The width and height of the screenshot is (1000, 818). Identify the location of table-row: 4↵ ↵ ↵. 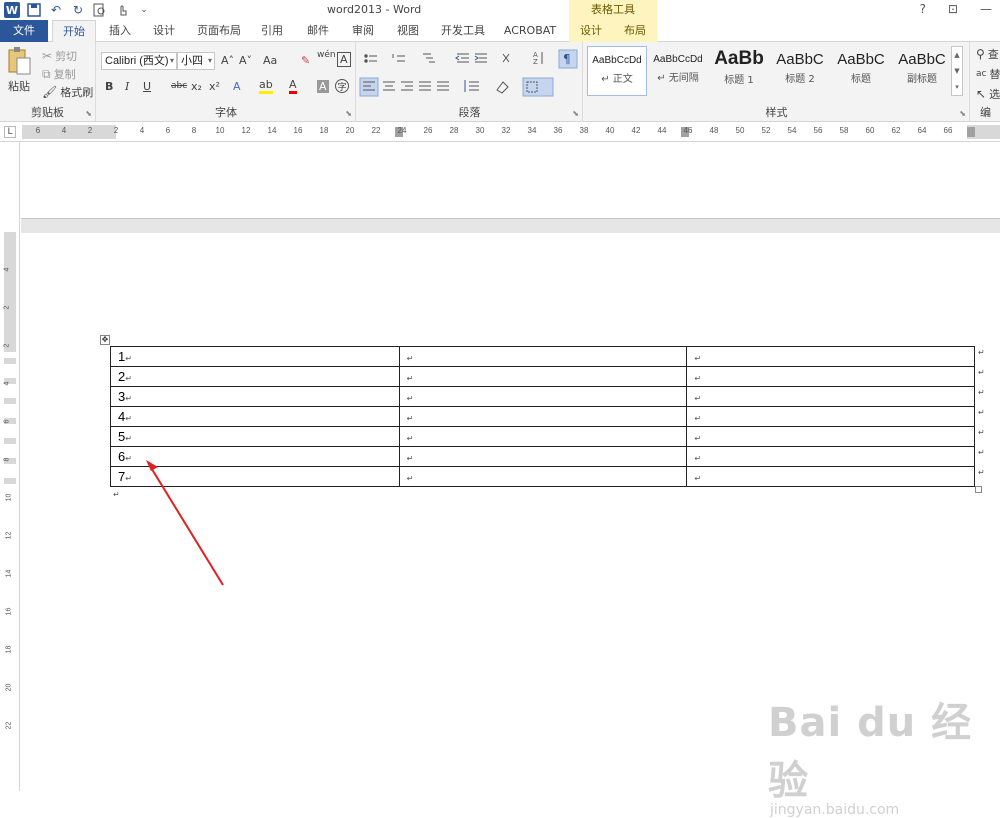
(542, 416).